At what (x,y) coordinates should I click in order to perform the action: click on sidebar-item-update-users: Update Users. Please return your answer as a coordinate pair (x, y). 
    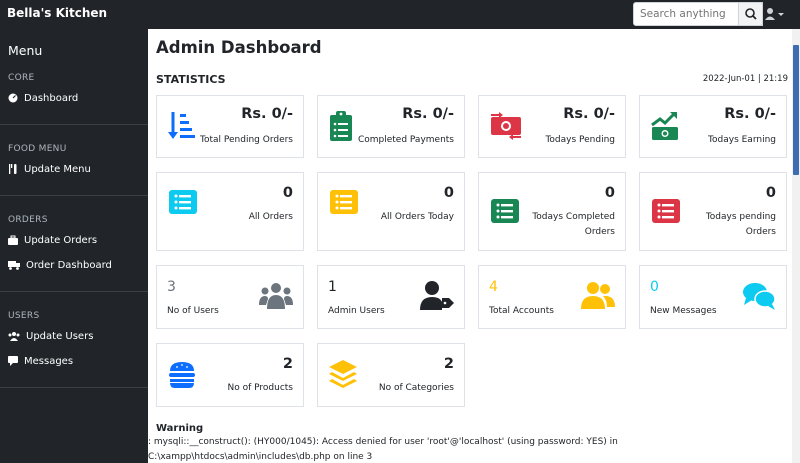
    Looking at the image, I should click on (50, 336).